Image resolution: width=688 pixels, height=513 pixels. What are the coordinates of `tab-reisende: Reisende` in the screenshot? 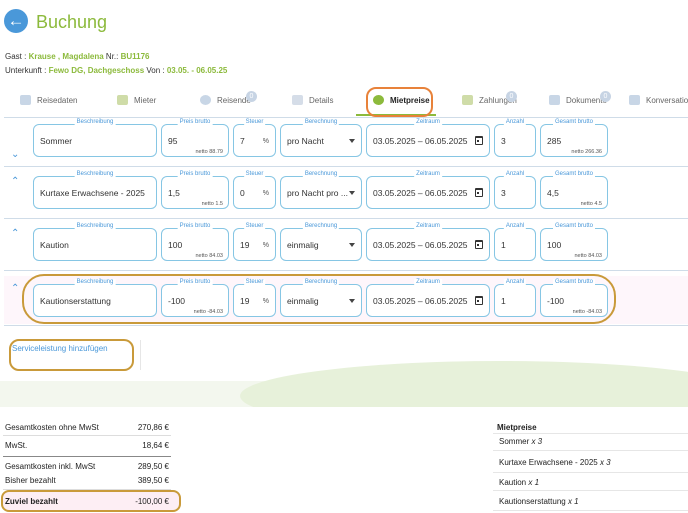 It's located at (225, 100).